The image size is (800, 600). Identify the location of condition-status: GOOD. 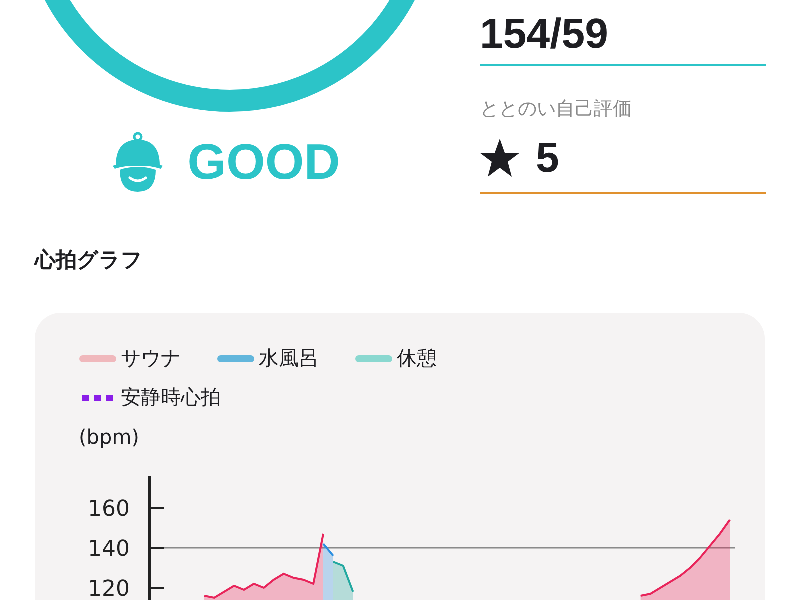
(264, 162).